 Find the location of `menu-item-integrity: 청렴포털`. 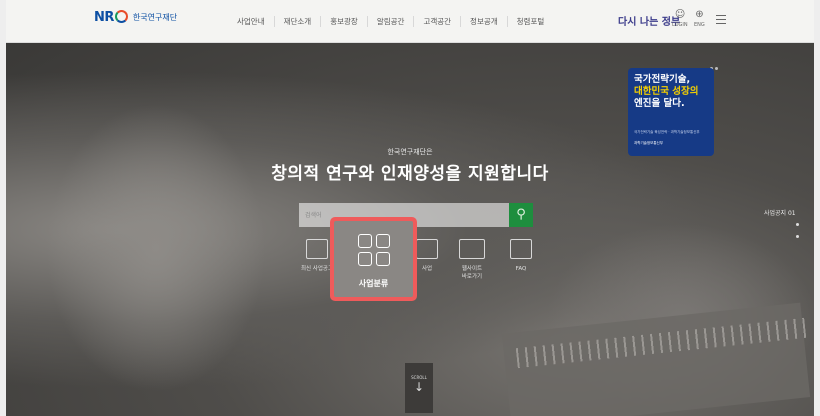

menu-item-integrity: 청렴포털 is located at coordinates (531, 21).